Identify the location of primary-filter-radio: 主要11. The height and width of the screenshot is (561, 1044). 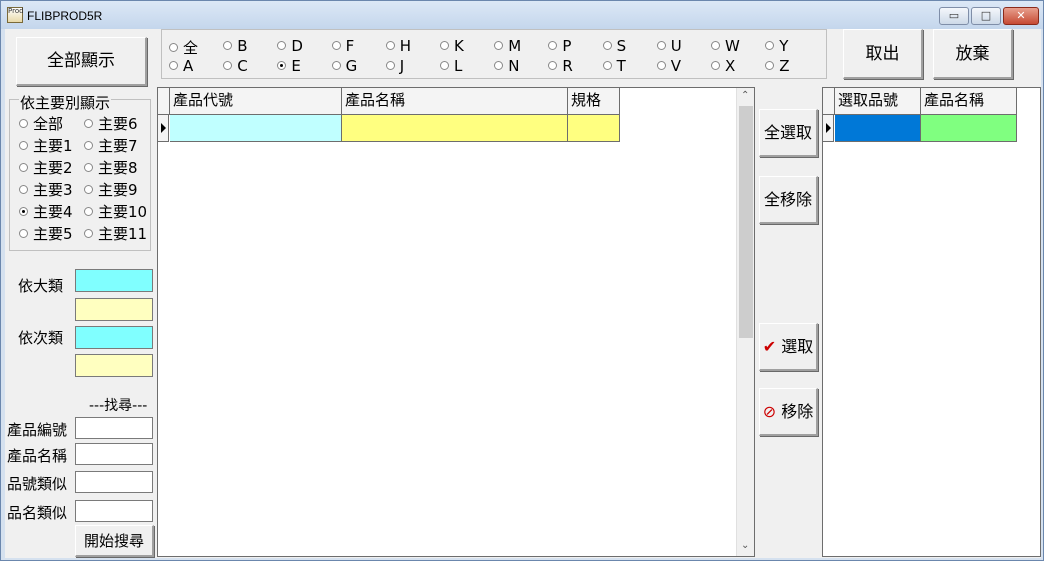
(115, 233).